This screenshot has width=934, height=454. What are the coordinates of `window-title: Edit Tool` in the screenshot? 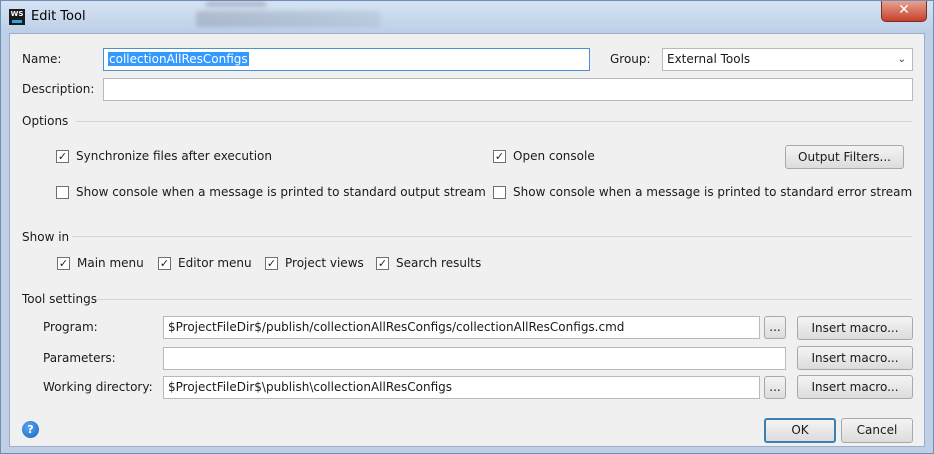 It's located at (58, 16).